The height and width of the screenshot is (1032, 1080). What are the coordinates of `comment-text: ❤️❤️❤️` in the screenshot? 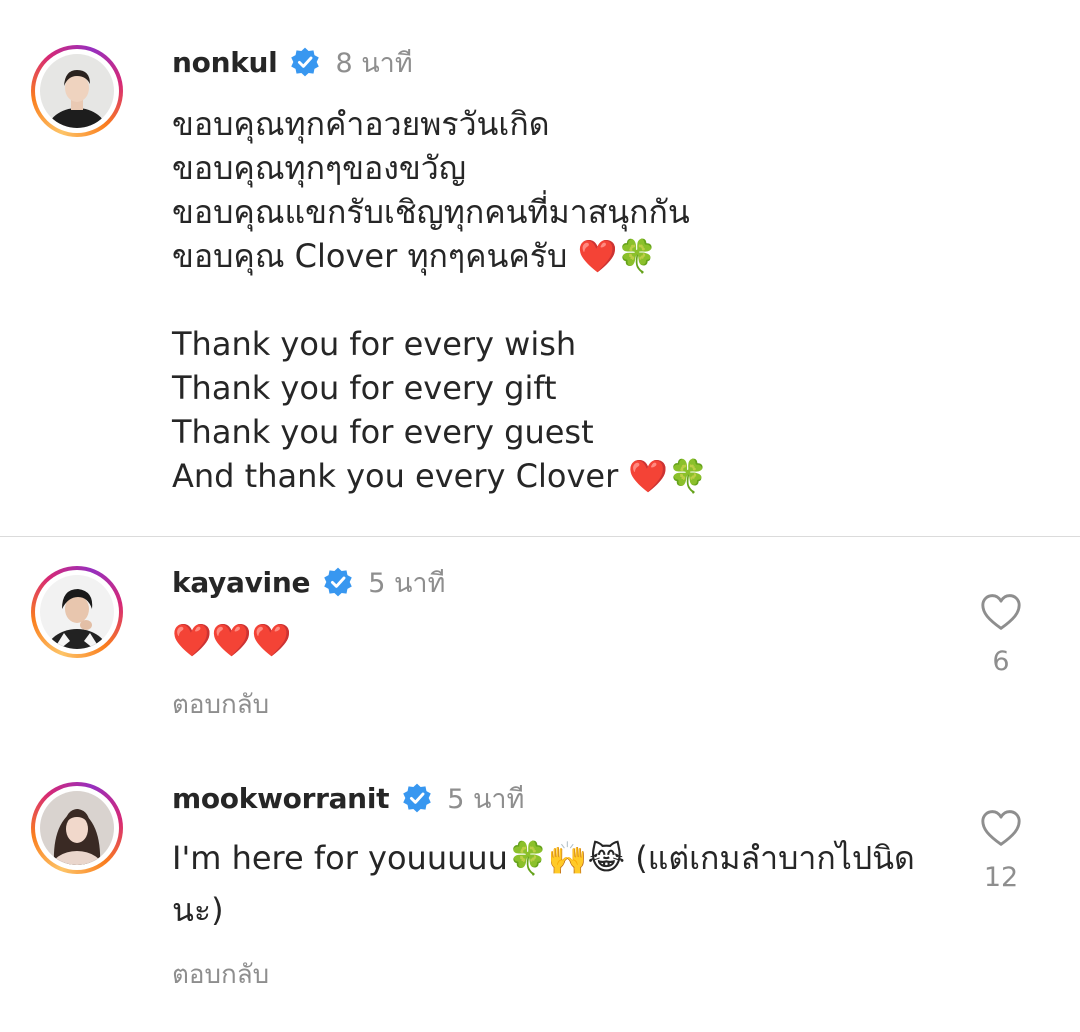 It's located at (232, 640).